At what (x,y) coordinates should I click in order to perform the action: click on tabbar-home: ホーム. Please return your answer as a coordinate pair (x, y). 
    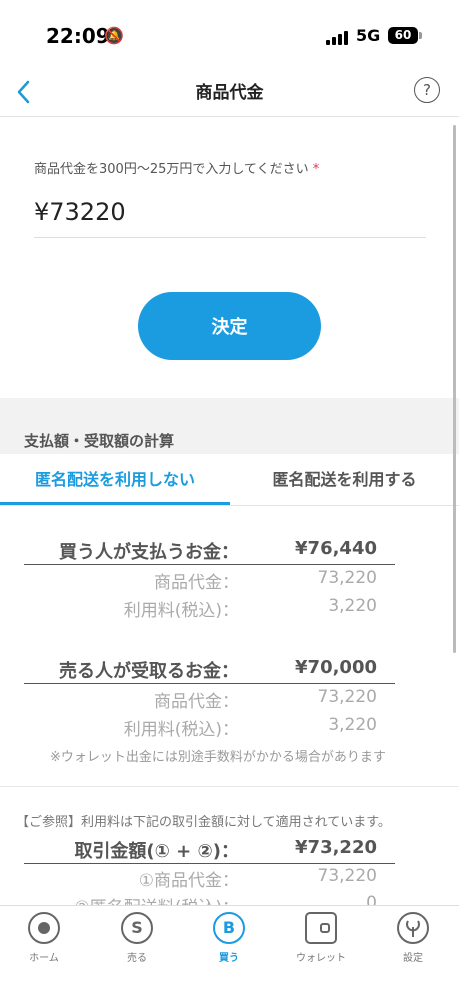
    Looking at the image, I should click on (44, 938).